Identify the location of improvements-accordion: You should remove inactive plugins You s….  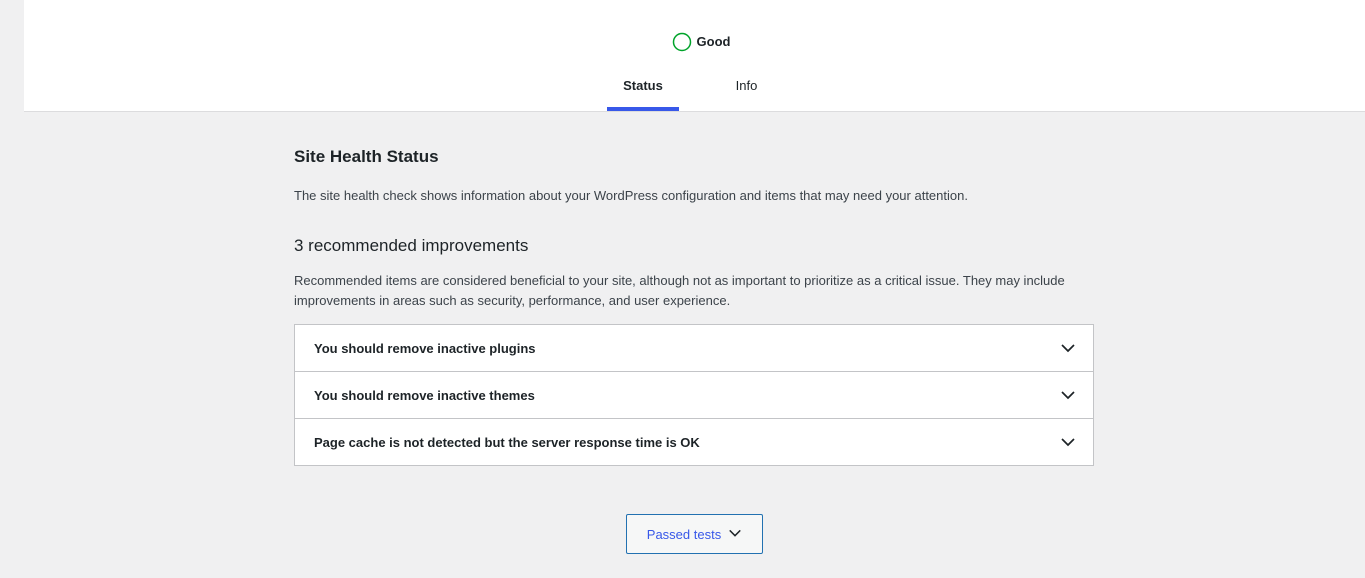
(694, 395).